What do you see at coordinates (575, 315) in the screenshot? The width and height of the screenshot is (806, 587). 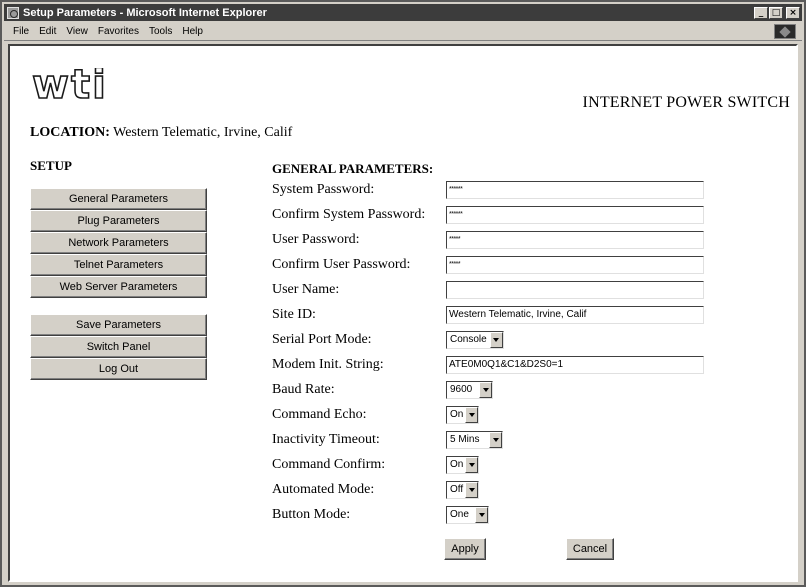 I see `site-id-input: Western Telematic, Irvine, Calif` at bounding box center [575, 315].